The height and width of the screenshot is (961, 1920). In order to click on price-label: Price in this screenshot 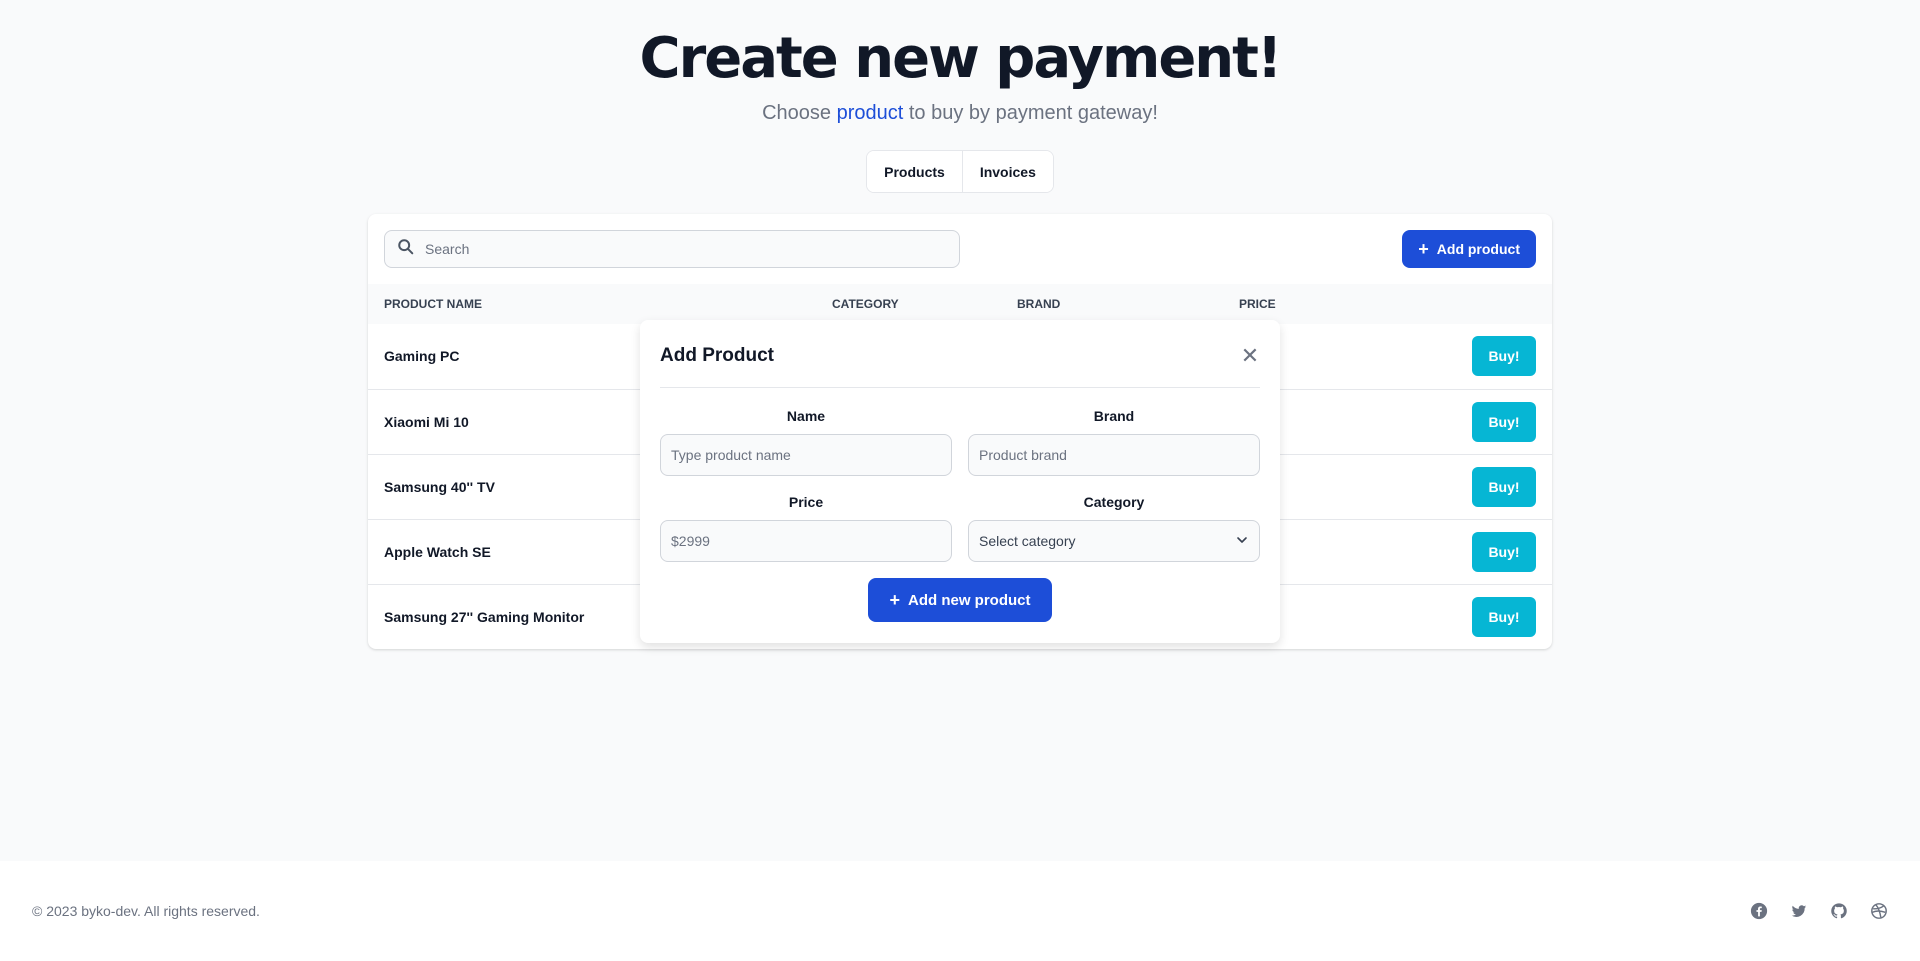, I will do `click(806, 502)`.